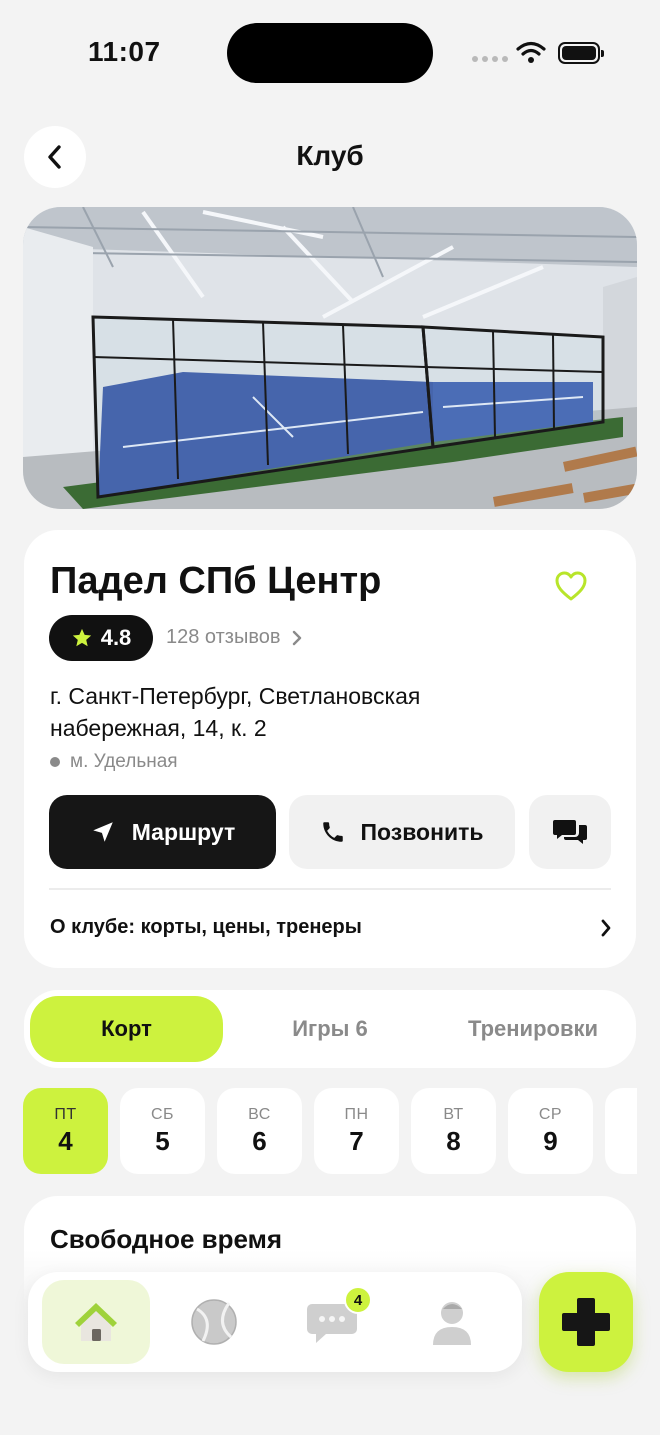 This screenshot has height=1435, width=660. What do you see at coordinates (126, 1029) in the screenshot?
I see `tab-court: Корт` at bounding box center [126, 1029].